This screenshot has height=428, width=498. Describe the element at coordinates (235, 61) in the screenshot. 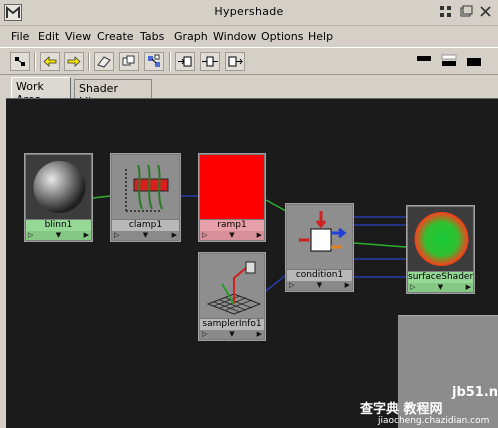

I see `output-connections-icon` at that location.